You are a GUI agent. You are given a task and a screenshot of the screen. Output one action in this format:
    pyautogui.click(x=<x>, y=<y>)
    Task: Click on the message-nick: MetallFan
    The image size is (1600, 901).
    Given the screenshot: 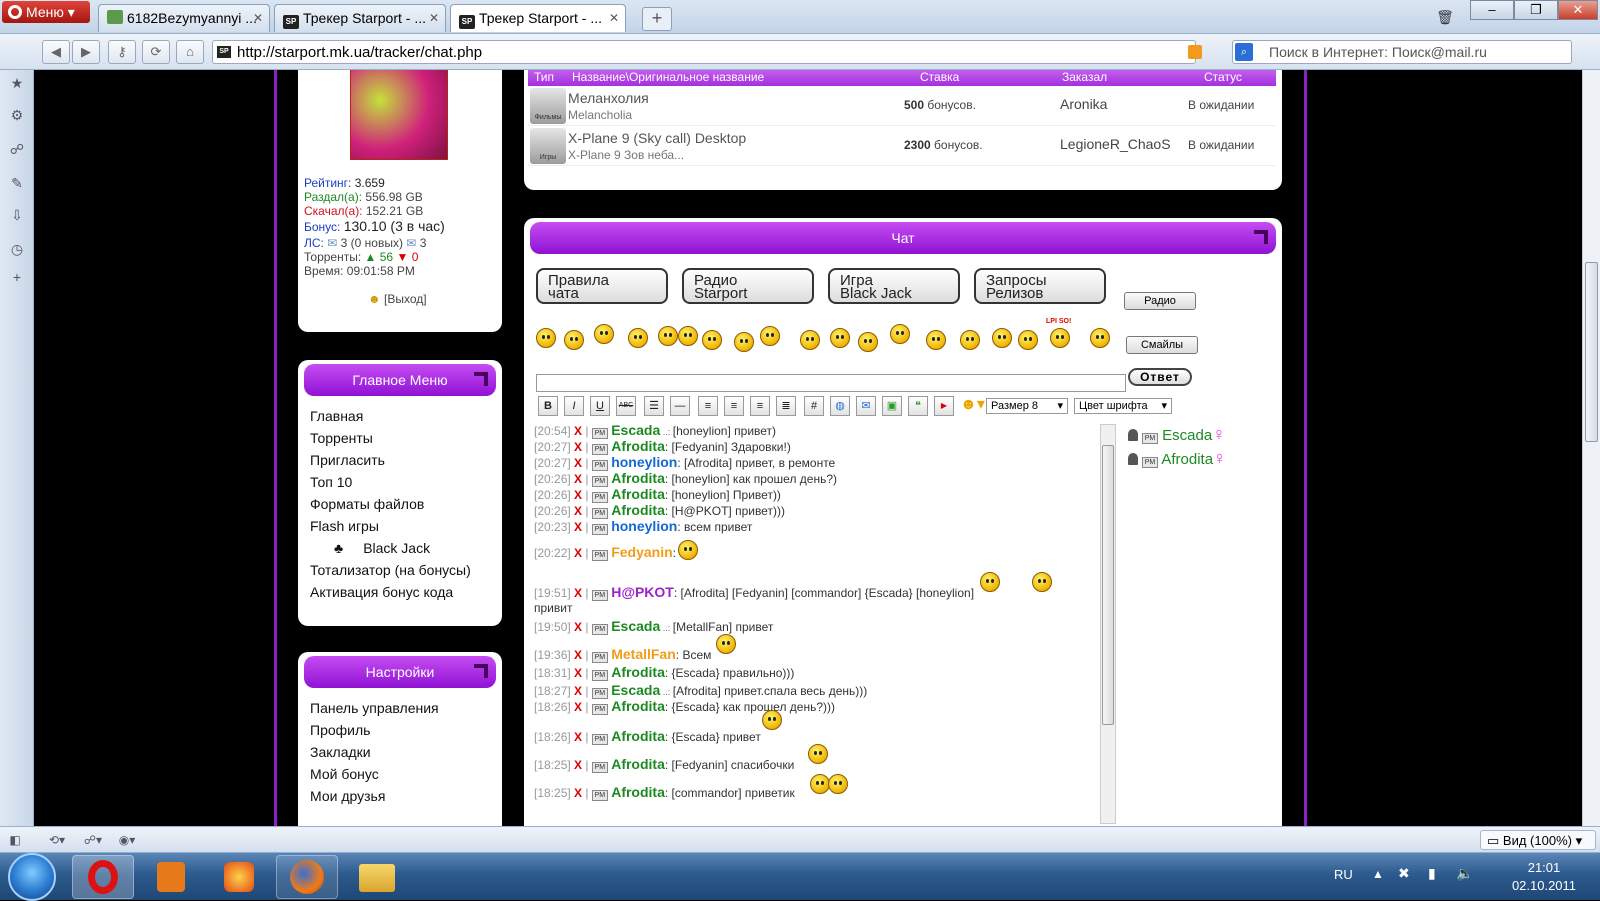 What is the action you would take?
    pyautogui.click(x=643, y=654)
    